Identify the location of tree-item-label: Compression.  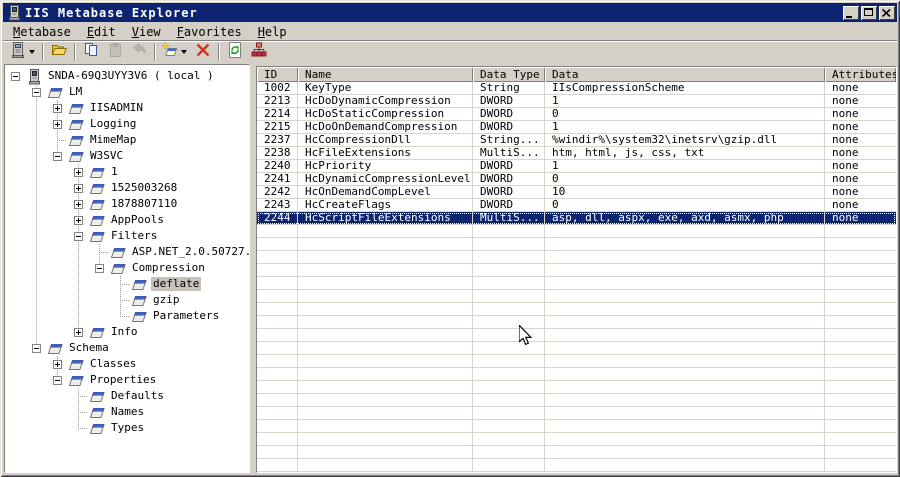
(168, 268).